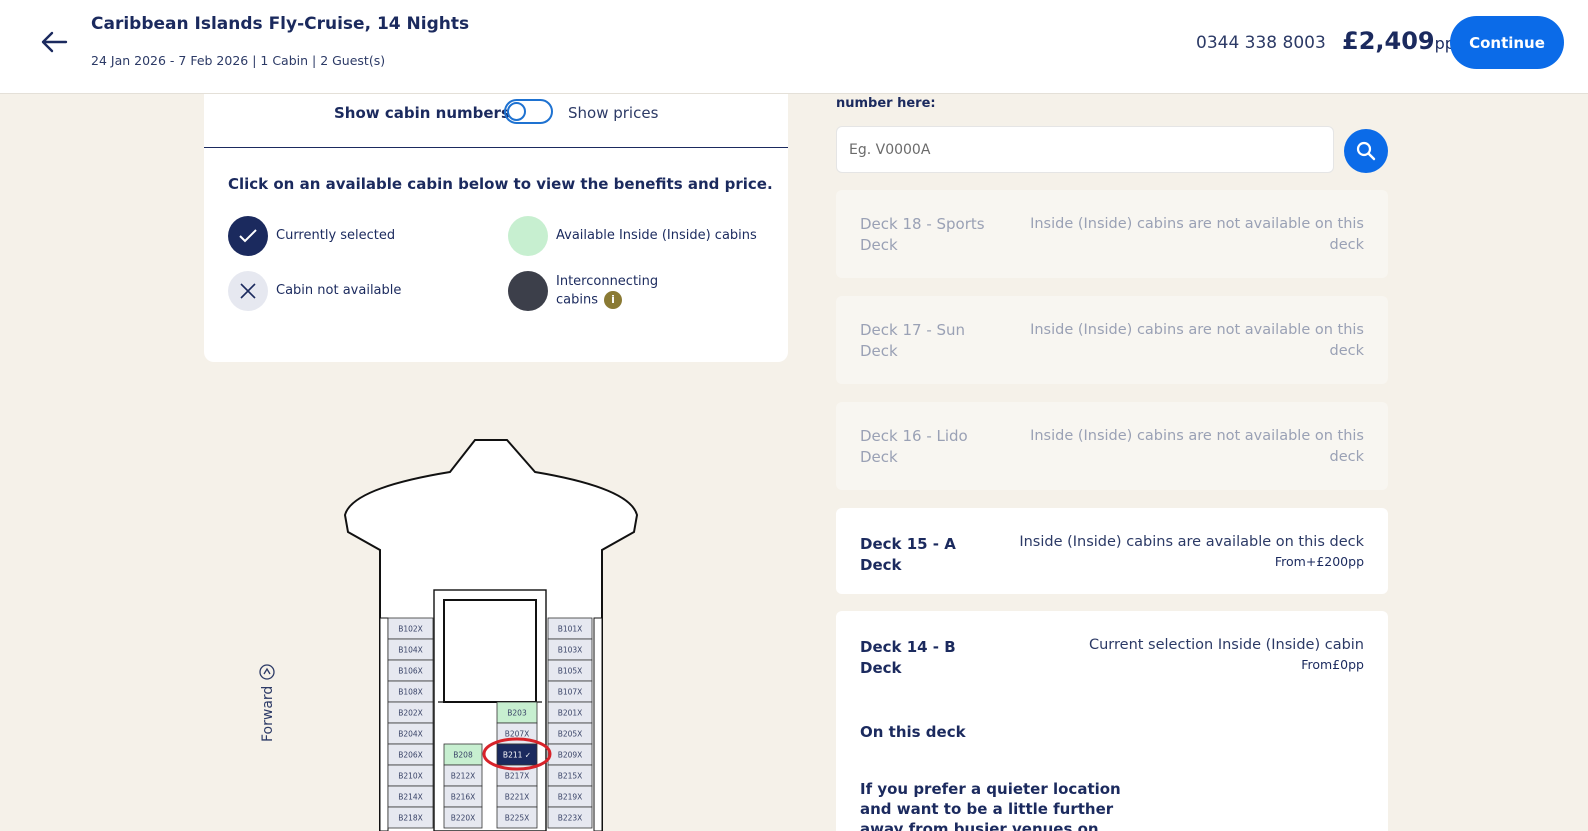  I want to click on cabin-label: B220X, so click(463, 818).